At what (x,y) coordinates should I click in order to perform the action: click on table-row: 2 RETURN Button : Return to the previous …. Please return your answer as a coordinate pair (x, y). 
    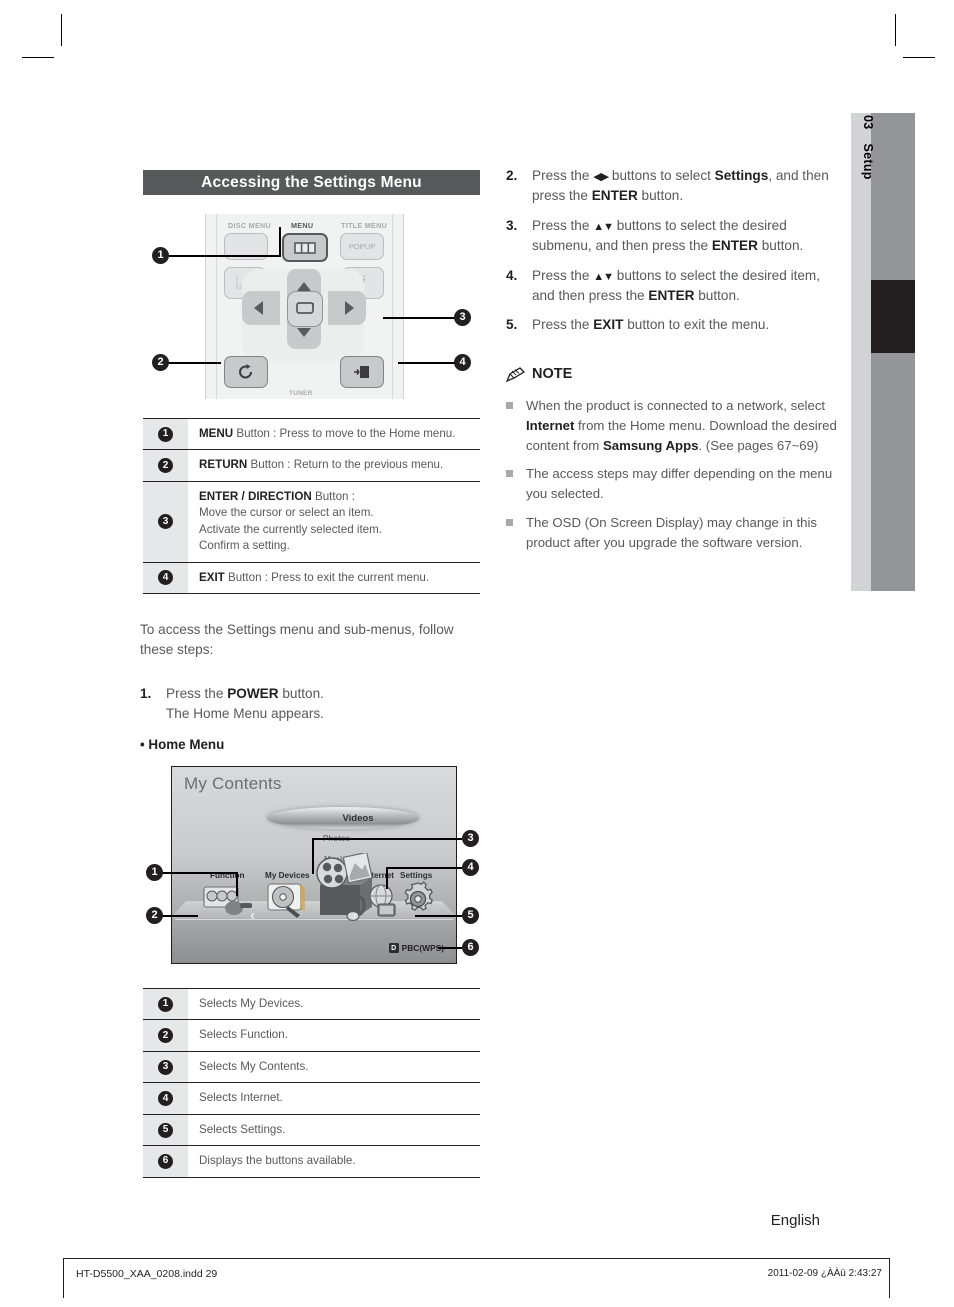
    Looking at the image, I should click on (311, 466).